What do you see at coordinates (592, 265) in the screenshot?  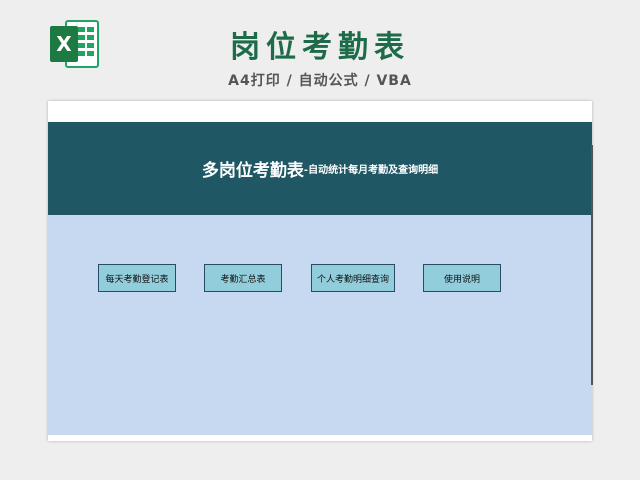 I see `sheet-edge-line` at bounding box center [592, 265].